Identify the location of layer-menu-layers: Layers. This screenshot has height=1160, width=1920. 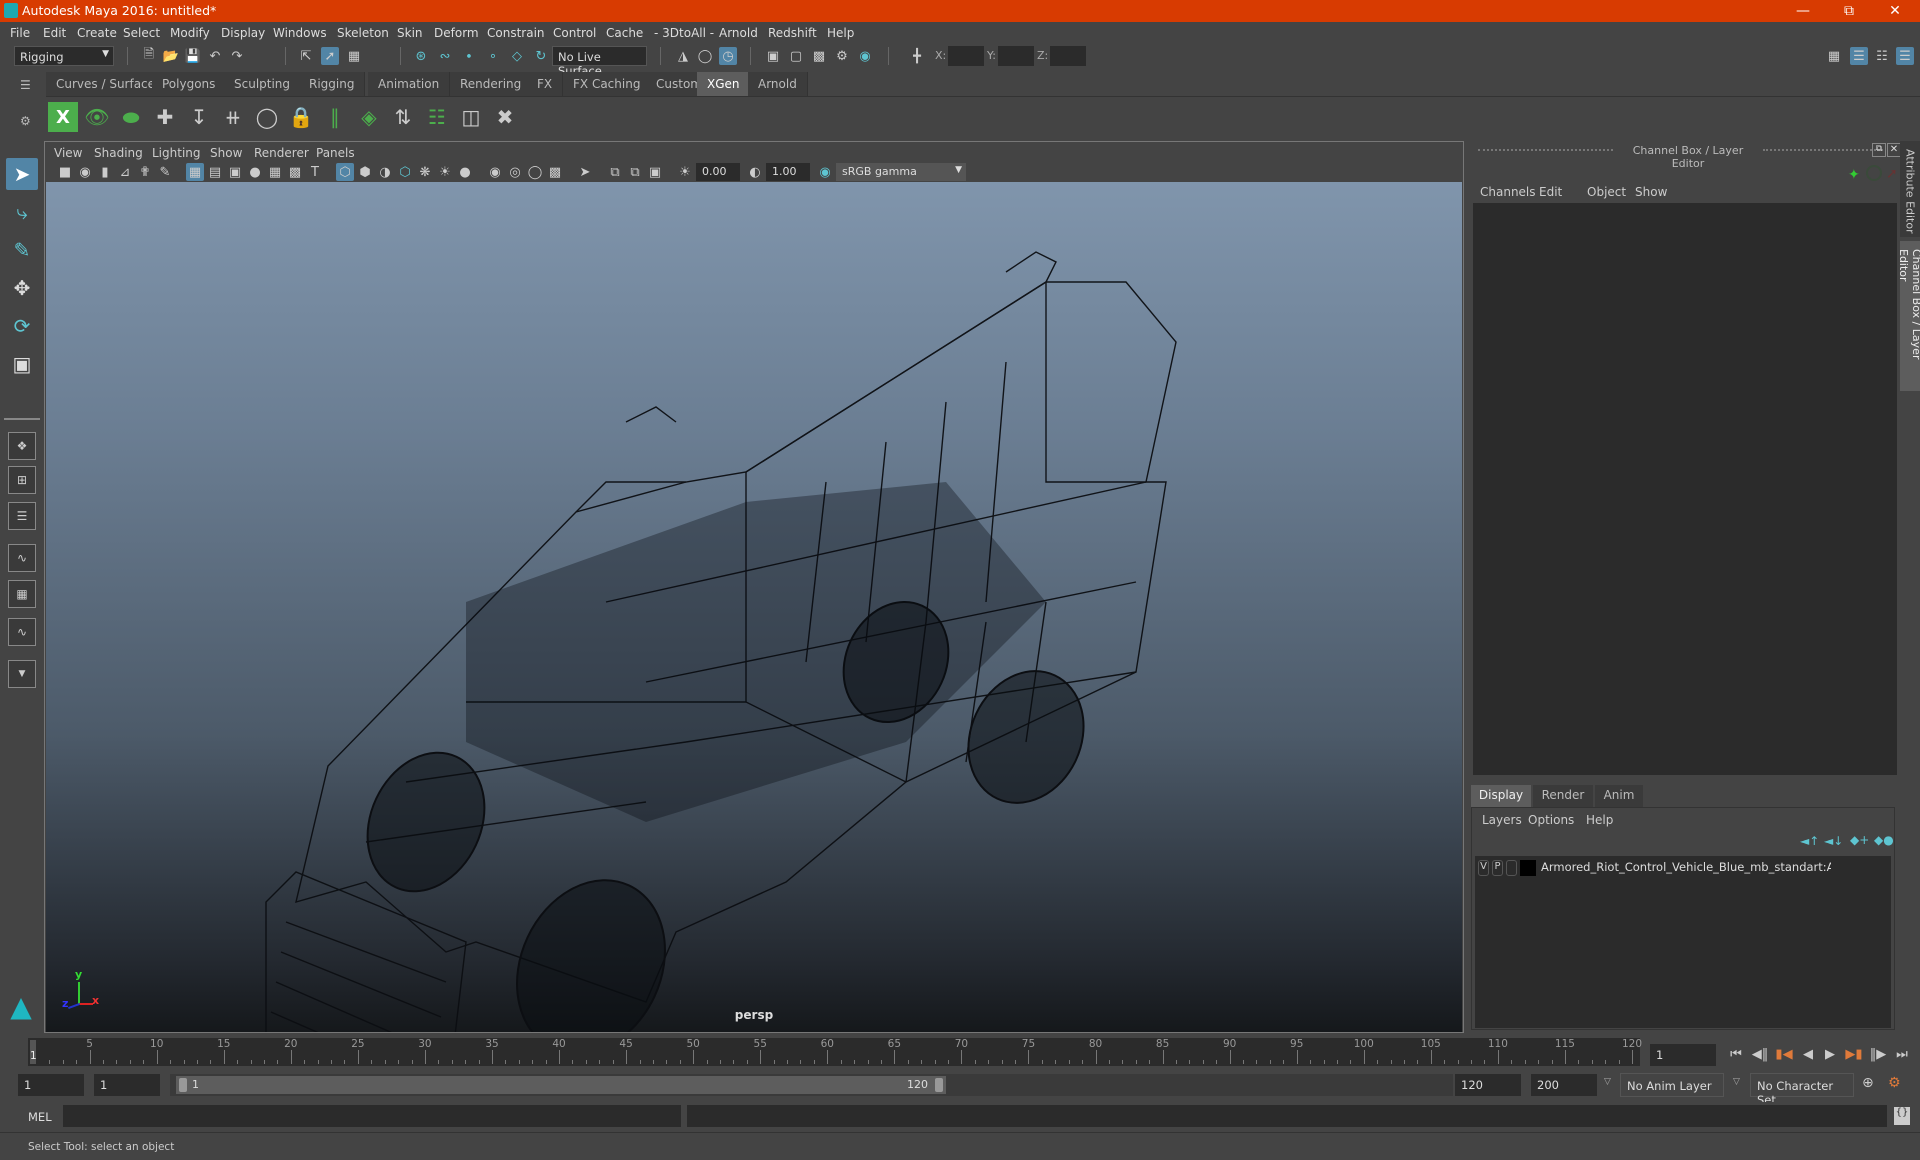
(1502, 820).